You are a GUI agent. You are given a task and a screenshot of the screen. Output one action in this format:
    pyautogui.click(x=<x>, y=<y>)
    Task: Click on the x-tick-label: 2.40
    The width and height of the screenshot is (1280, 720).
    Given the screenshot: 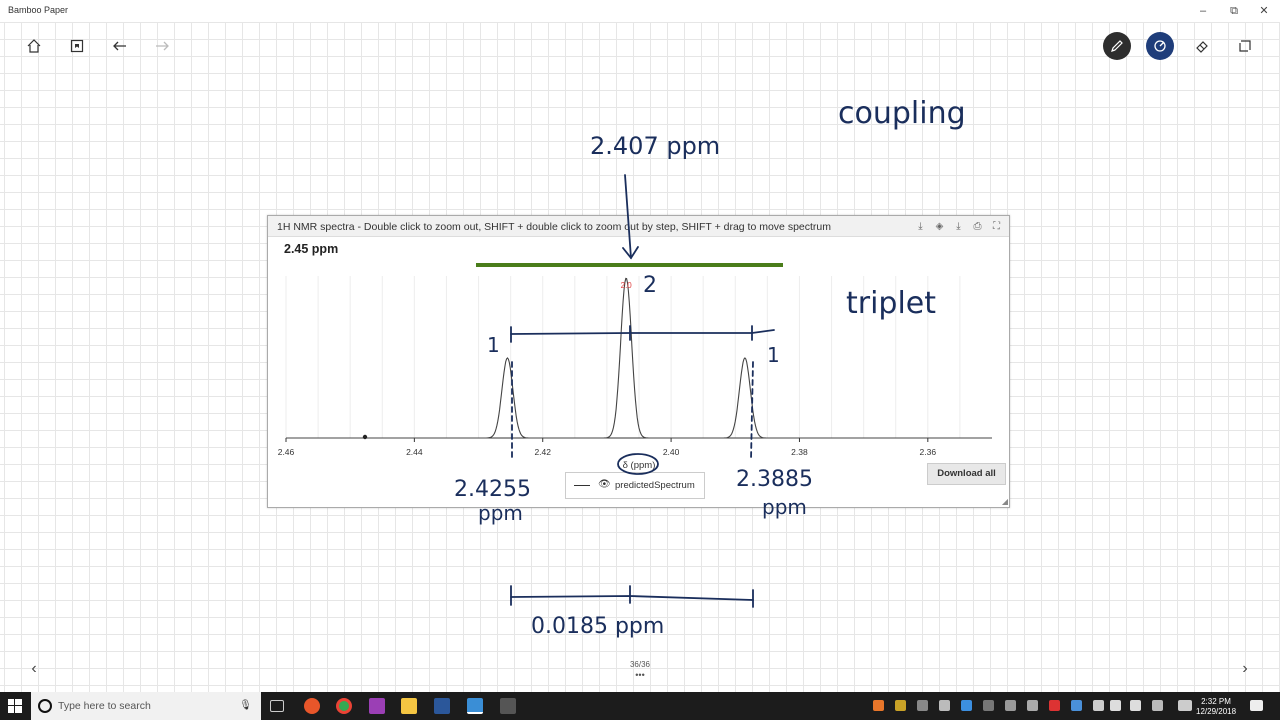 What is the action you would take?
    pyautogui.click(x=671, y=452)
    